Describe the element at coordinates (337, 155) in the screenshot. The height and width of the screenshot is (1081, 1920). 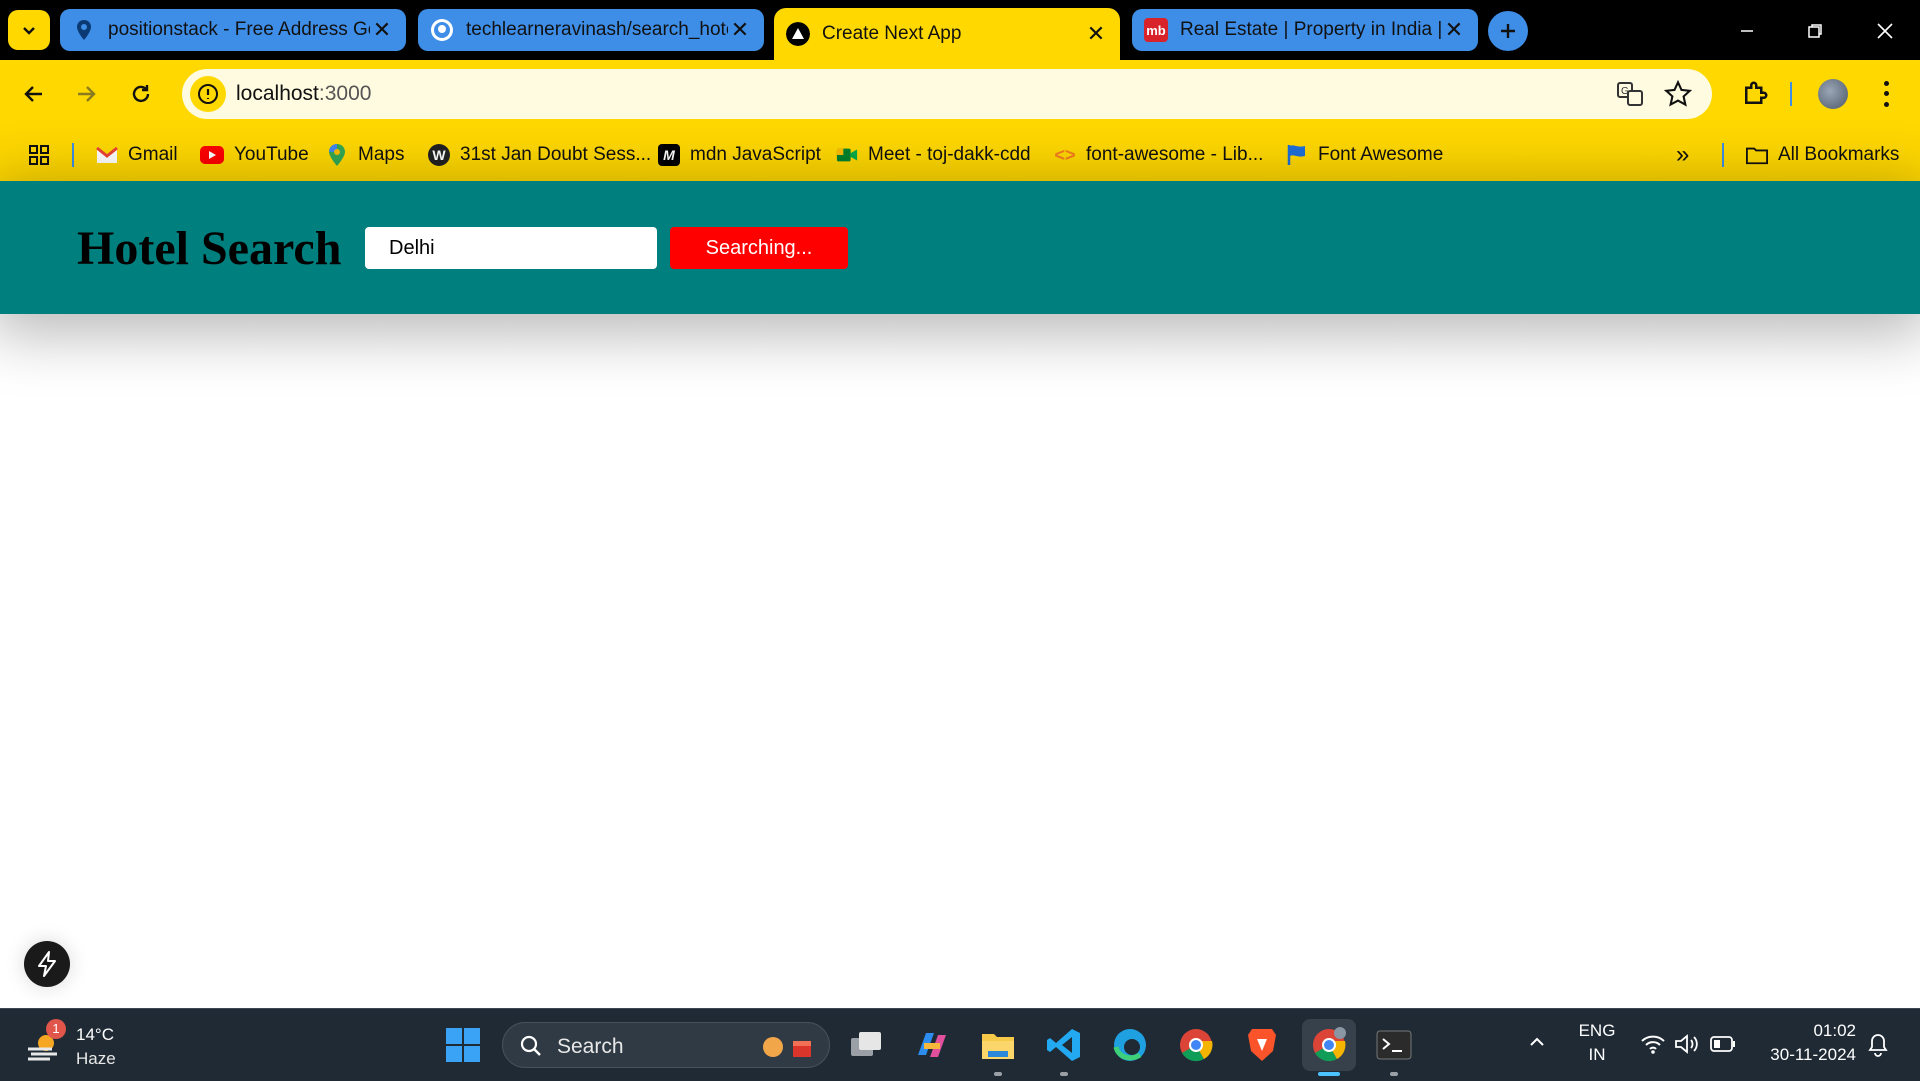
I see `maps-icon` at that location.